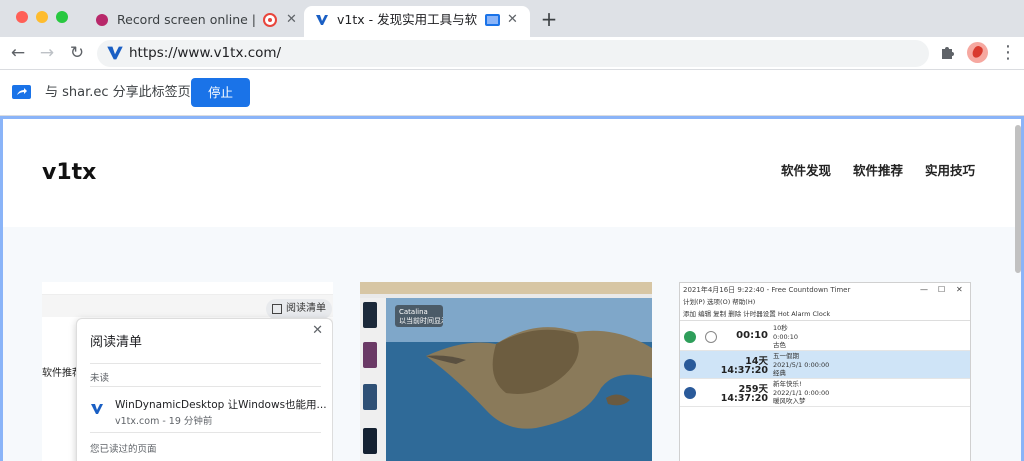  I want to click on forward-button: →, so click(47, 53).